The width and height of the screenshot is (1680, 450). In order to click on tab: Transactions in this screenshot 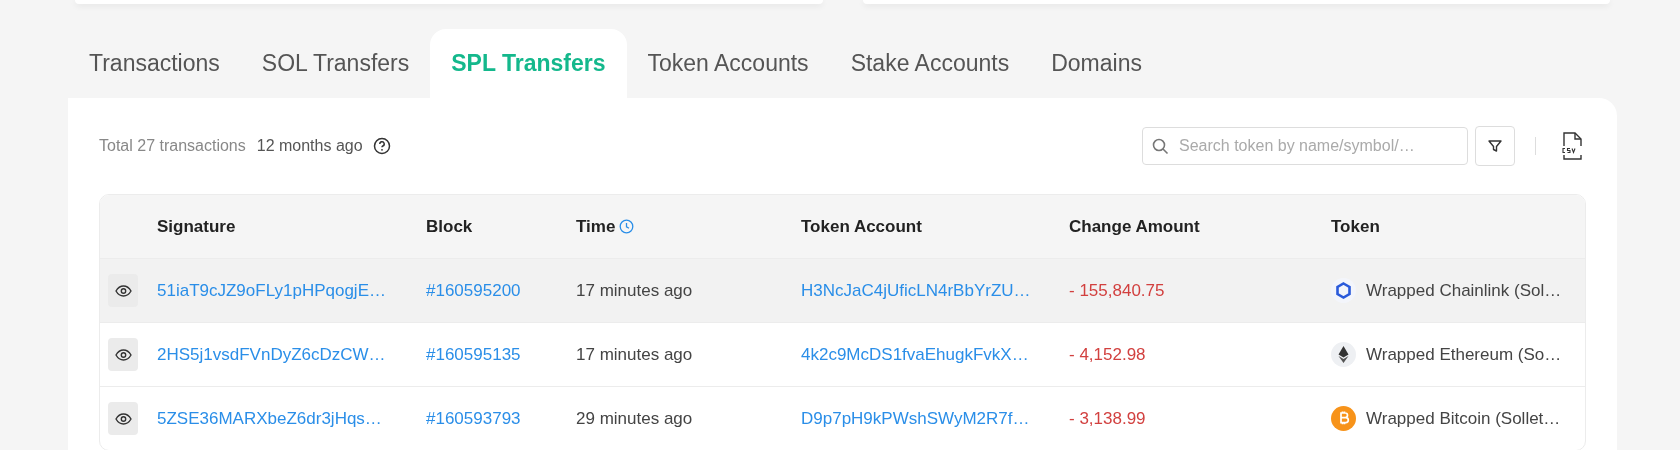, I will do `click(154, 63)`.